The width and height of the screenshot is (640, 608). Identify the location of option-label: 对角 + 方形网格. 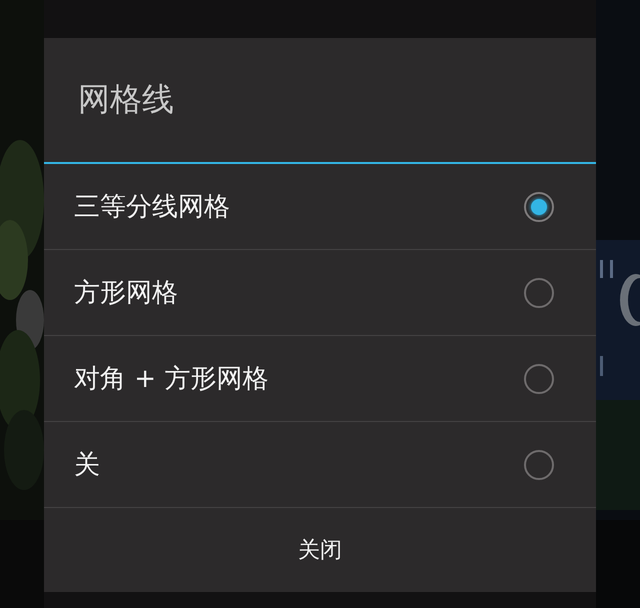
(171, 379).